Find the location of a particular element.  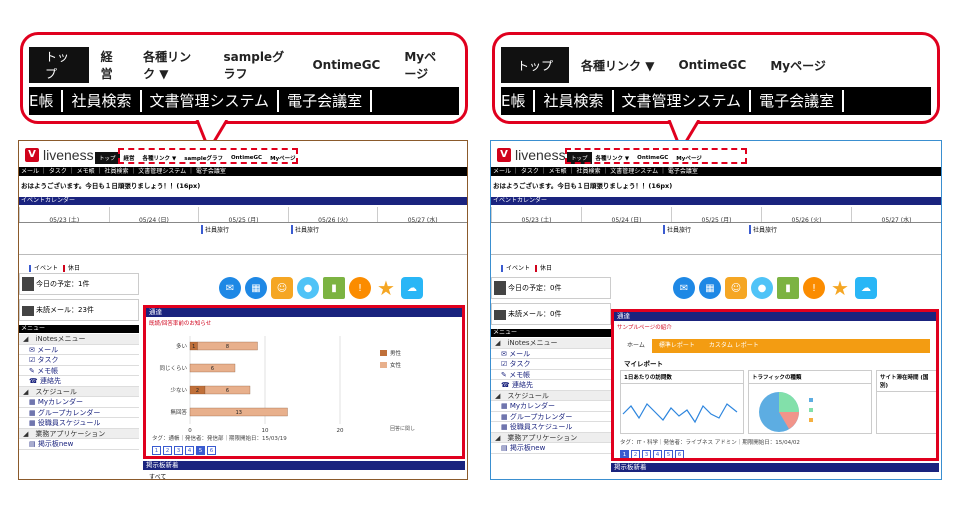

page-button: 1 is located at coordinates (156, 450).